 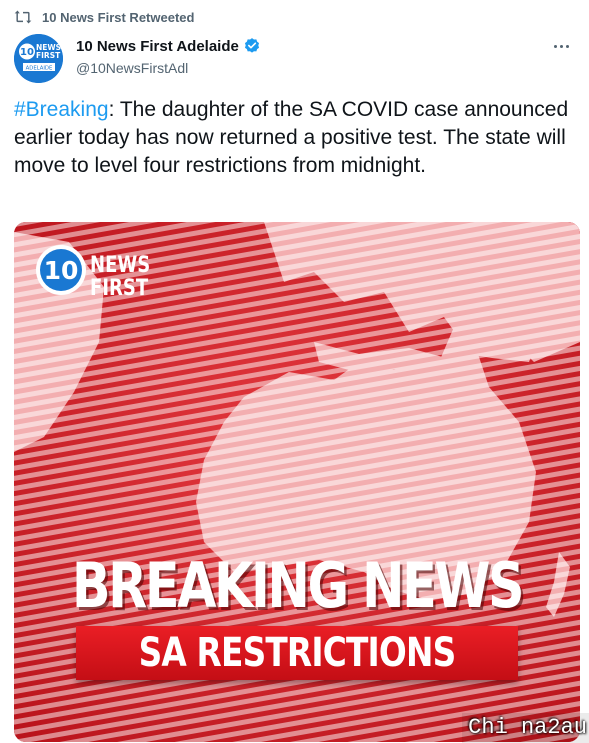 I want to click on more-options-button, so click(x=561, y=46).